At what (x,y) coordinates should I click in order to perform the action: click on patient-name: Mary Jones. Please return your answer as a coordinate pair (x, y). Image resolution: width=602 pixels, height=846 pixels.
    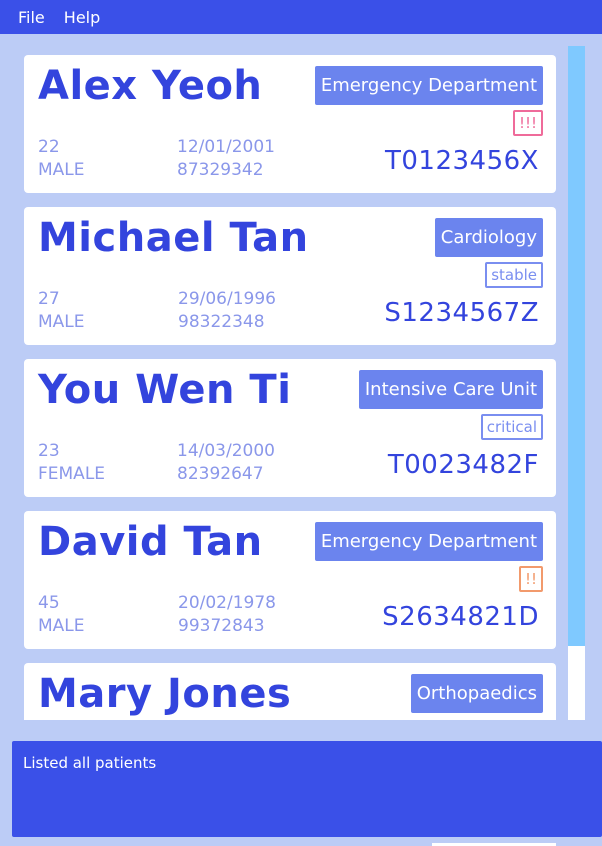
    Looking at the image, I should click on (165, 694).